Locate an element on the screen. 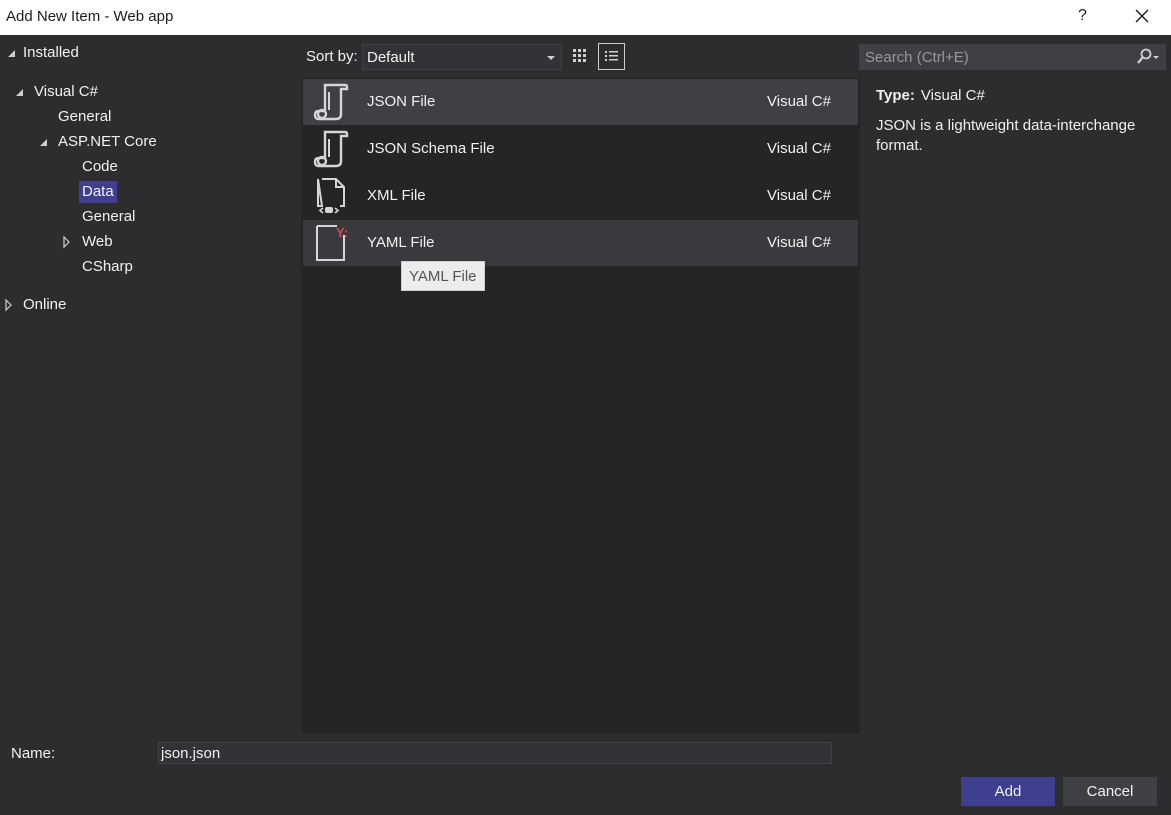 This screenshot has height=815, width=1171. xml-file-icon is located at coordinates (331, 196).